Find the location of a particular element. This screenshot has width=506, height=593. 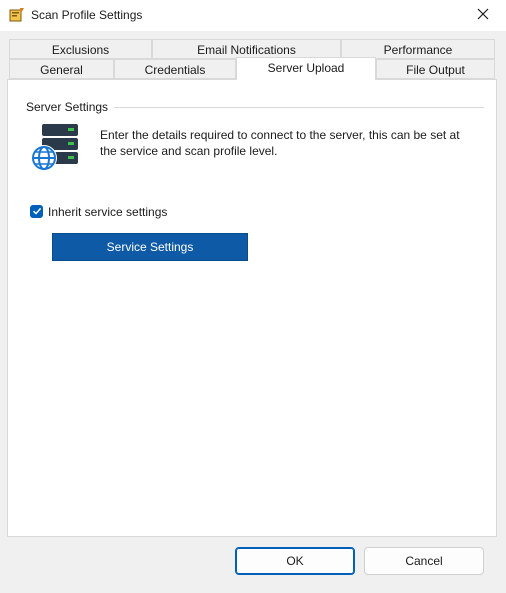

service-settings-button: Service Settings is located at coordinates (150, 247).